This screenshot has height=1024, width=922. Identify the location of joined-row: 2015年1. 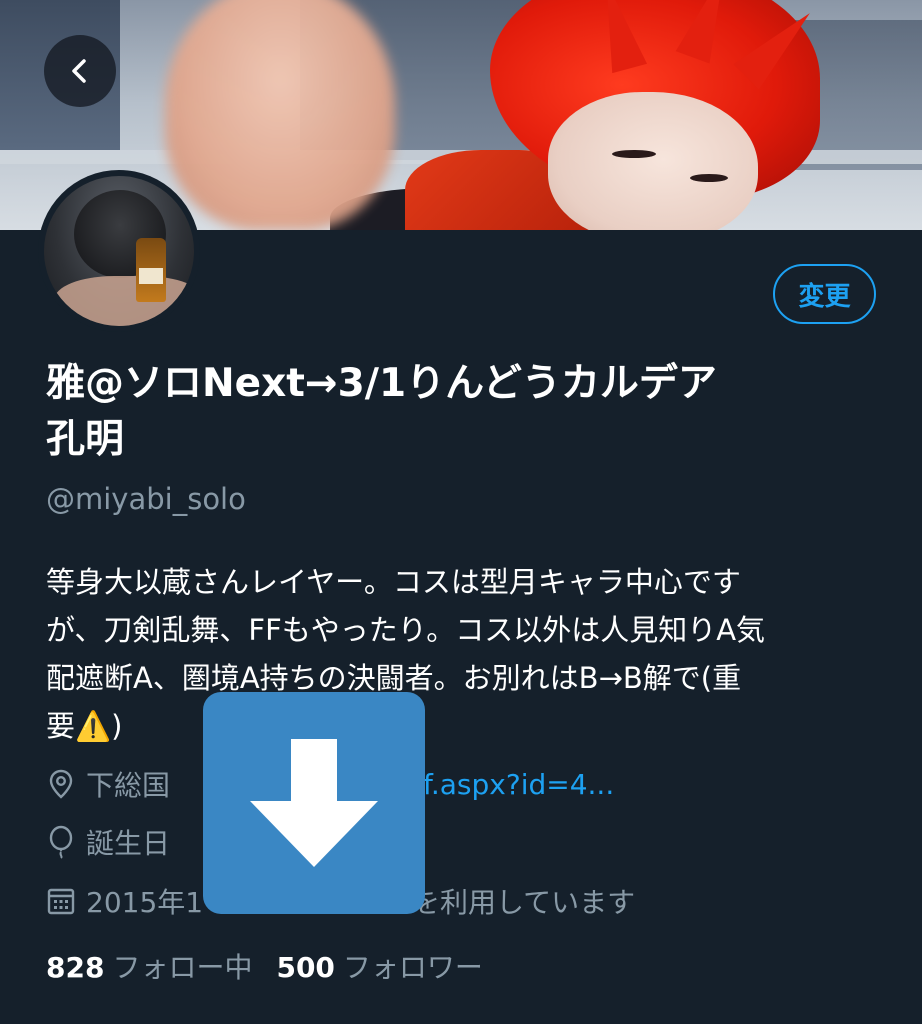
(124, 901).